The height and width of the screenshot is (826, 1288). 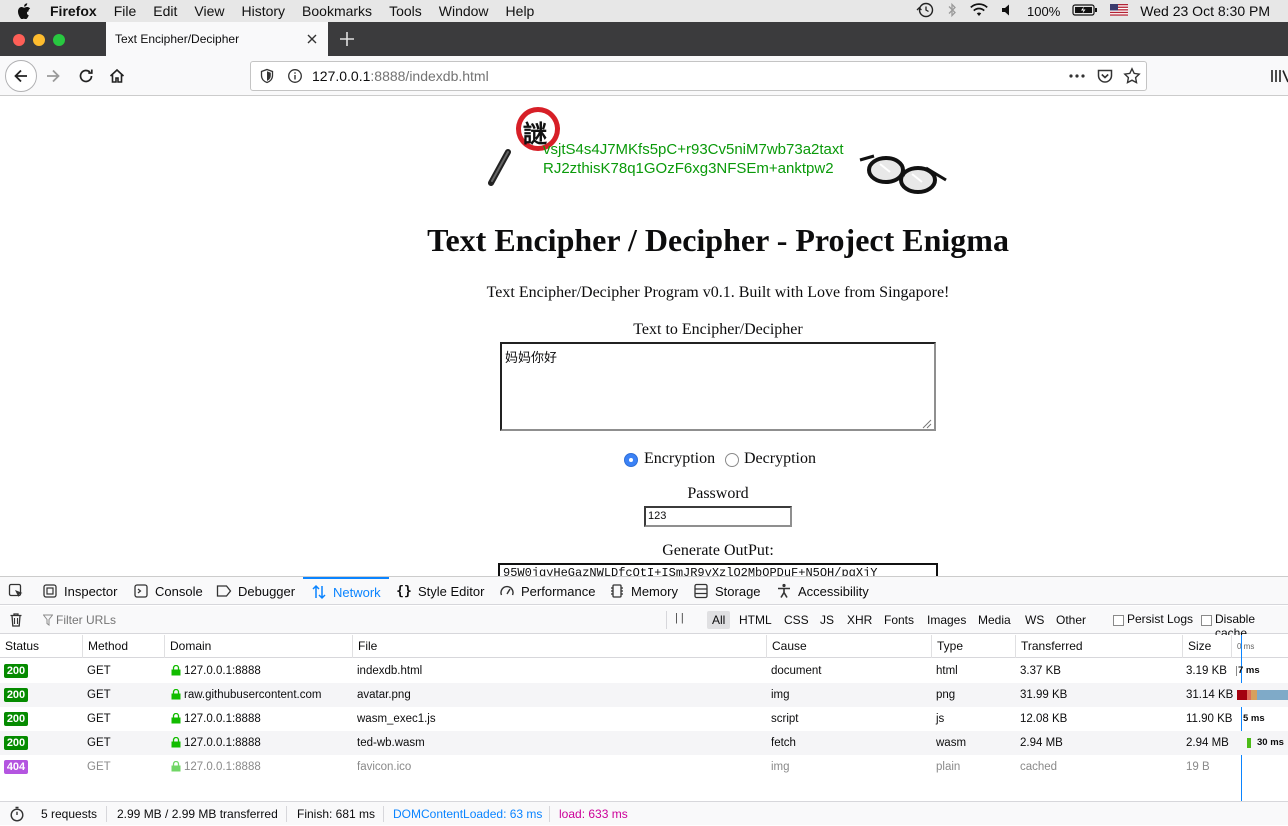 I want to click on menu-help: Help, so click(x=520, y=11).